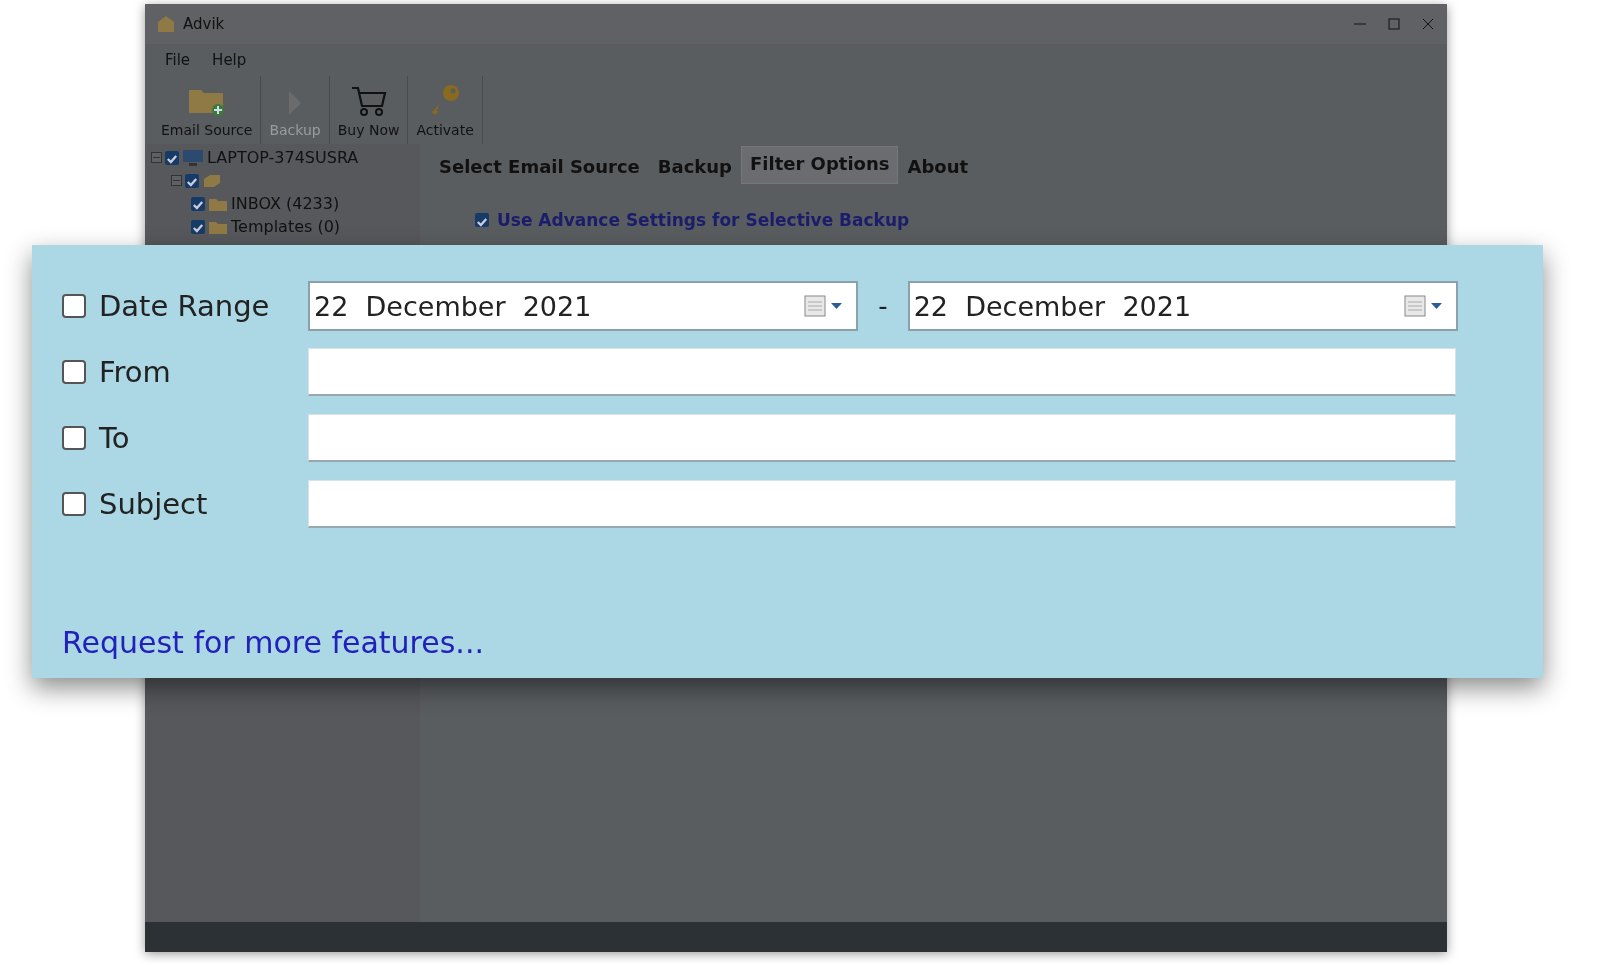 Image resolution: width=1608 pixels, height=965 pixels. What do you see at coordinates (229, 60) in the screenshot?
I see `menu-item: Help` at bounding box center [229, 60].